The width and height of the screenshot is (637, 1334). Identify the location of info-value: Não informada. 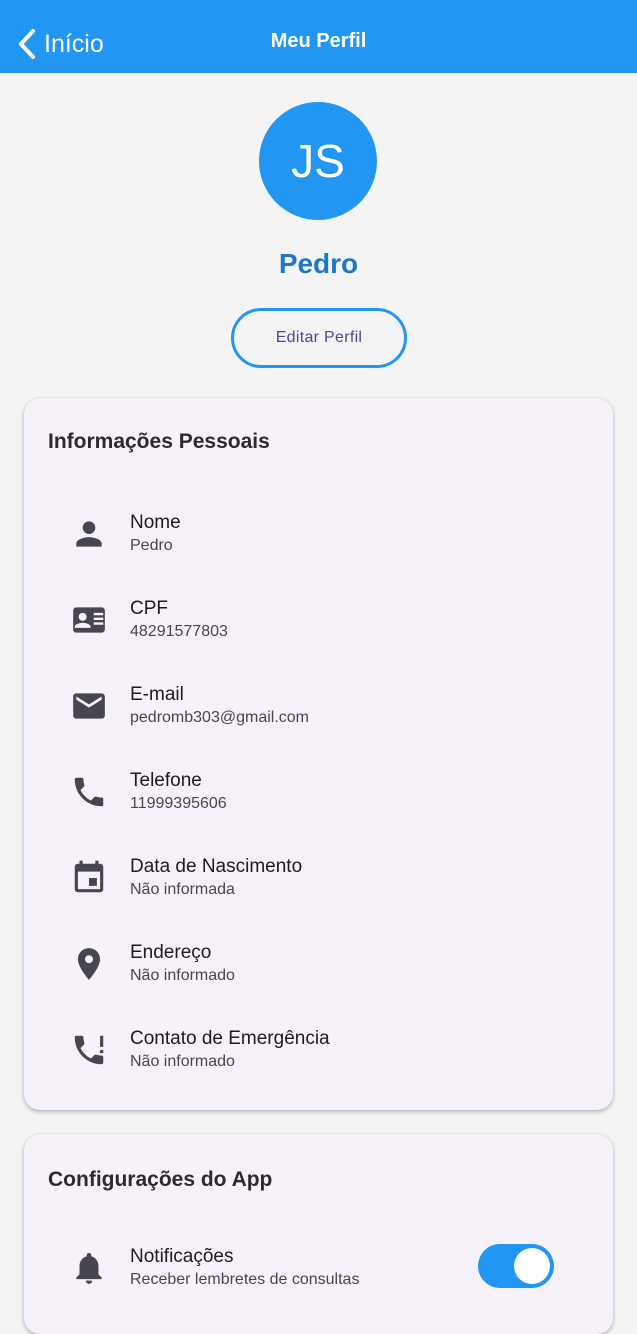
(182, 889).